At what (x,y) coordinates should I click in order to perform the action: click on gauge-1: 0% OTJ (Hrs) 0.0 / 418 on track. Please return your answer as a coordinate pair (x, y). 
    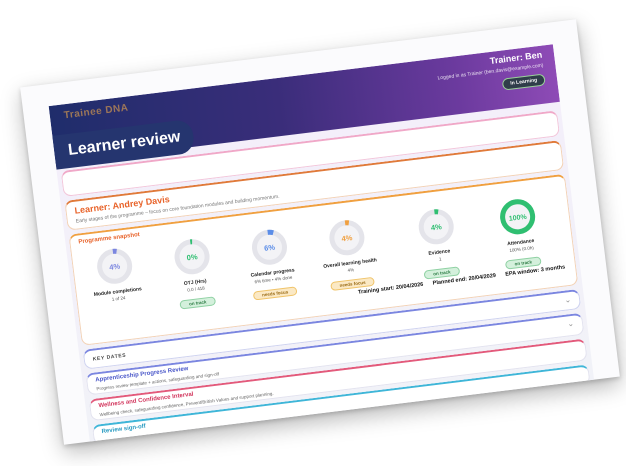
    Looking at the image, I should click on (194, 273).